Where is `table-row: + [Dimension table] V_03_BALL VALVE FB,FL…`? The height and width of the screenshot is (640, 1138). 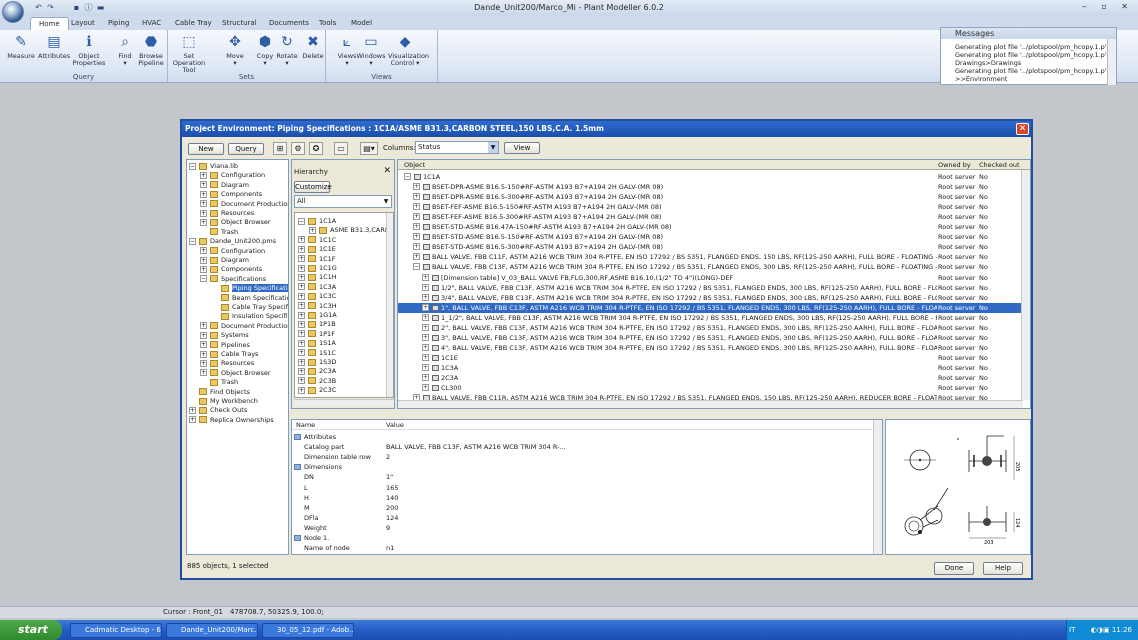 table-row: + [Dimension table] V_03_BALL VALVE FB,FL… is located at coordinates (710, 278).